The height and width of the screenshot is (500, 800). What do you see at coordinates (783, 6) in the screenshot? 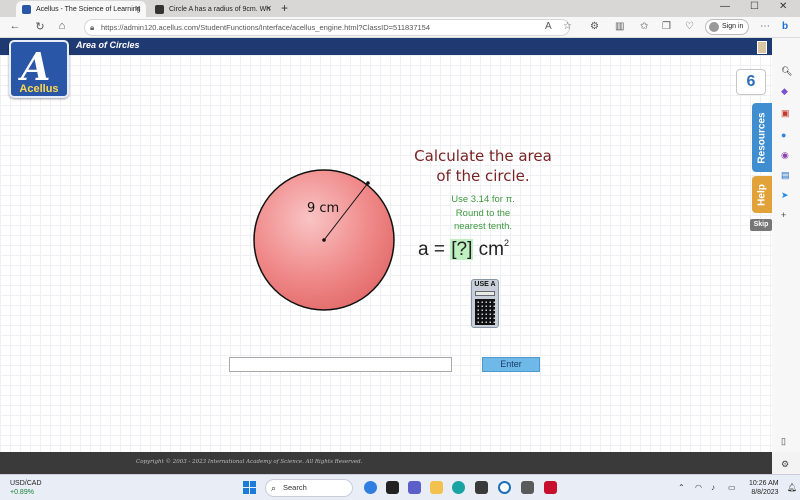
I see `window-close-icon: ✕` at bounding box center [783, 6].